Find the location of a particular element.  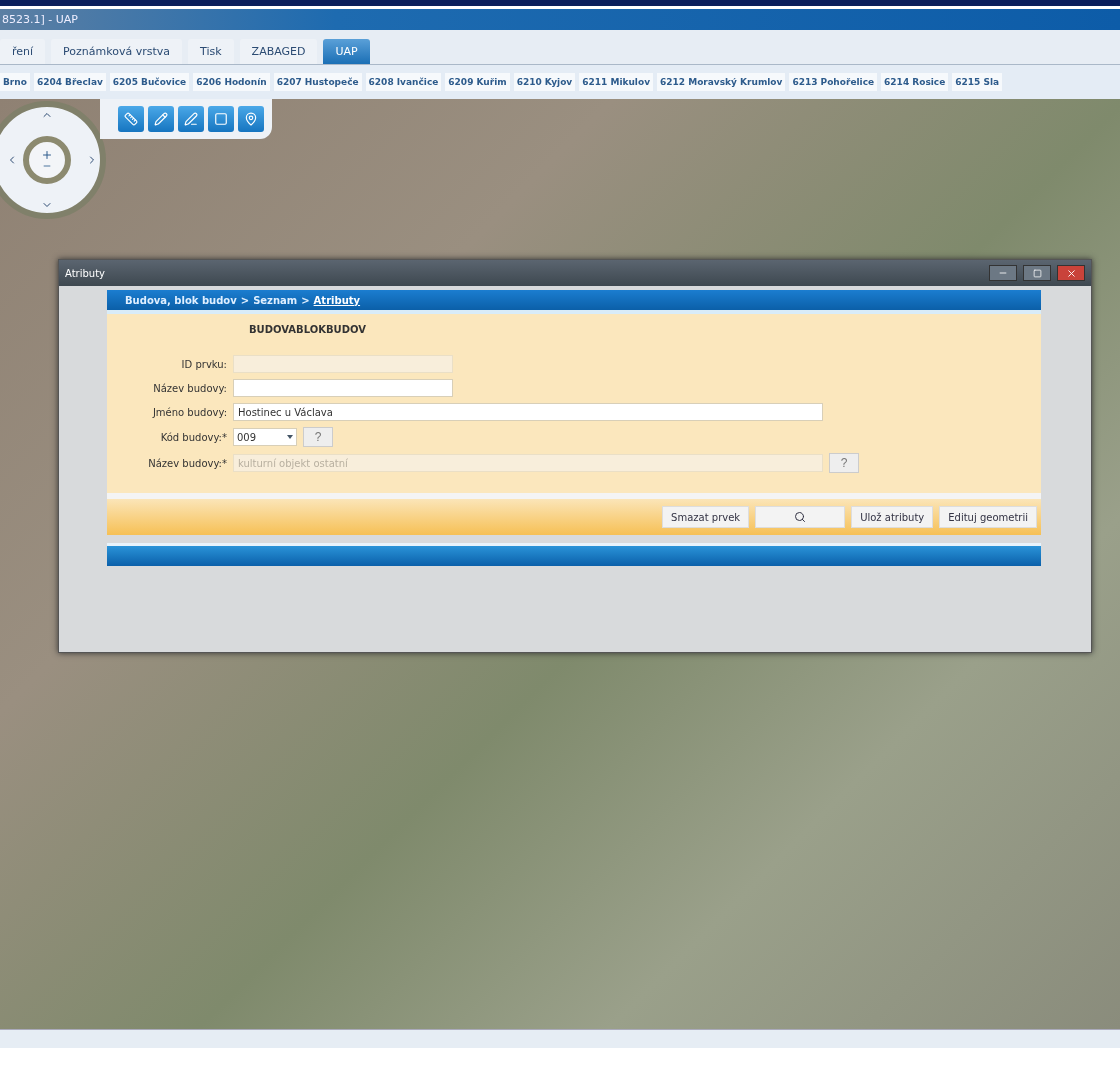

input-field is located at coordinates (343, 388).